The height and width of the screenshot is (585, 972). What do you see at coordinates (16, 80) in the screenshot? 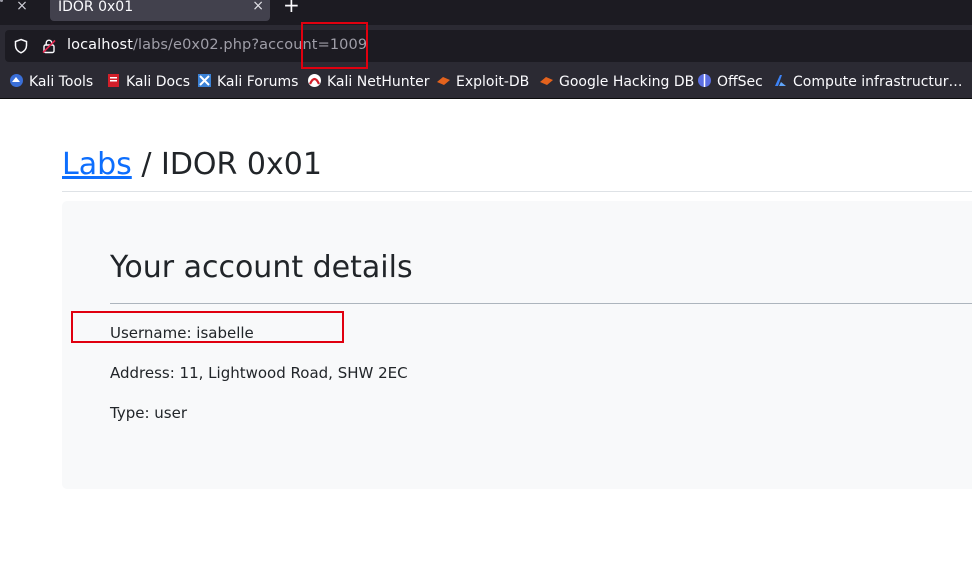
I see `kali-tools-icon` at bounding box center [16, 80].